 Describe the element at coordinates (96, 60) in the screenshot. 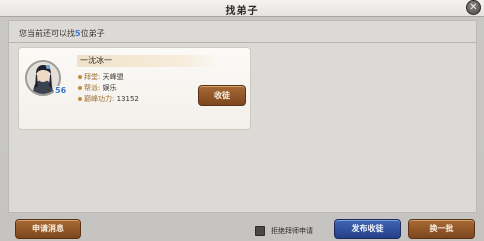

I see `disciple-name: 一沈冰一` at that location.